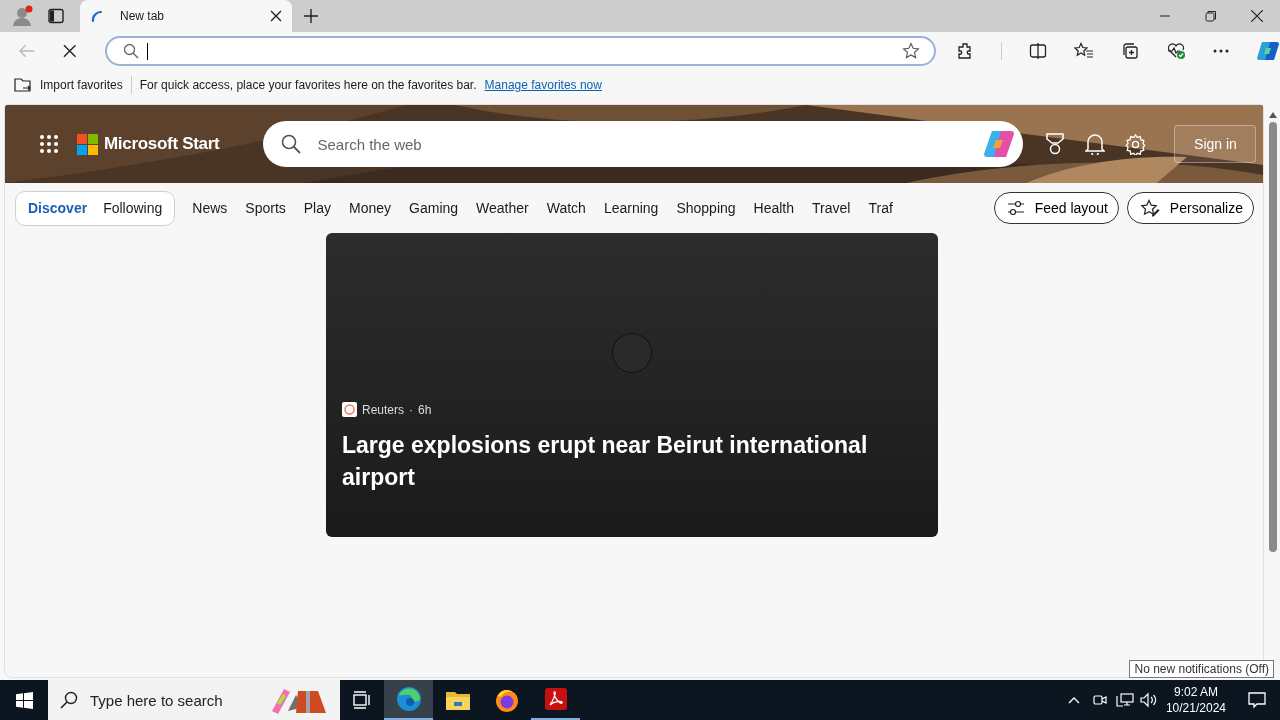 Image resolution: width=1280 pixels, height=720 pixels. I want to click on task-view-icon, so click(362, 700).